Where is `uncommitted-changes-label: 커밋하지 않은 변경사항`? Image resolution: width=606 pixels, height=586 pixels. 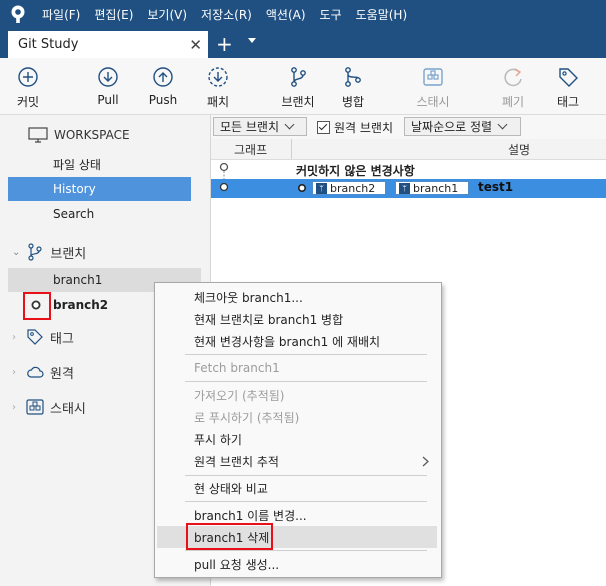 uncommitted-changes-label: 커밋하지 않은 변경사항 is located at coordinates (355, 171).